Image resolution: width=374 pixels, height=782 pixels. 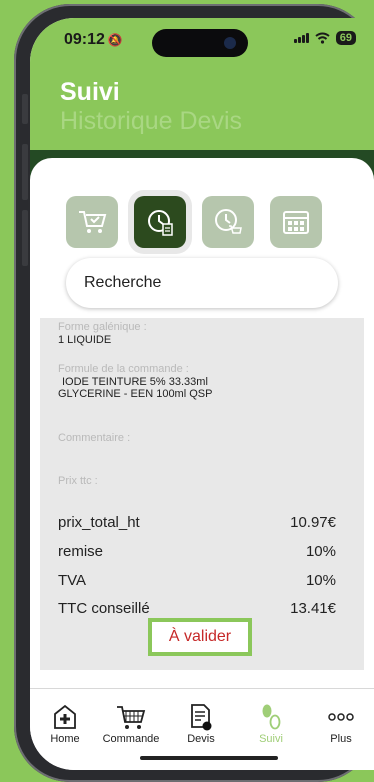 What do you see at coordinates (72, 580) in the screenshot?
I see `price-row-label: TVA` at bounding box center [72, 580].